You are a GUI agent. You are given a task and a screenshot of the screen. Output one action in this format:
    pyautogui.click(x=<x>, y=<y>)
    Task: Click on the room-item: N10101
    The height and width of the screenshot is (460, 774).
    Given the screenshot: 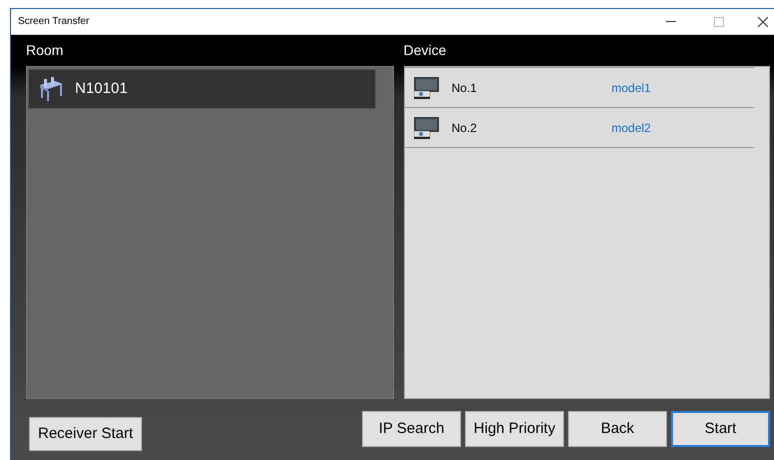 What is the action you would take?
    pyautogui.click(x=202, y=89)
    